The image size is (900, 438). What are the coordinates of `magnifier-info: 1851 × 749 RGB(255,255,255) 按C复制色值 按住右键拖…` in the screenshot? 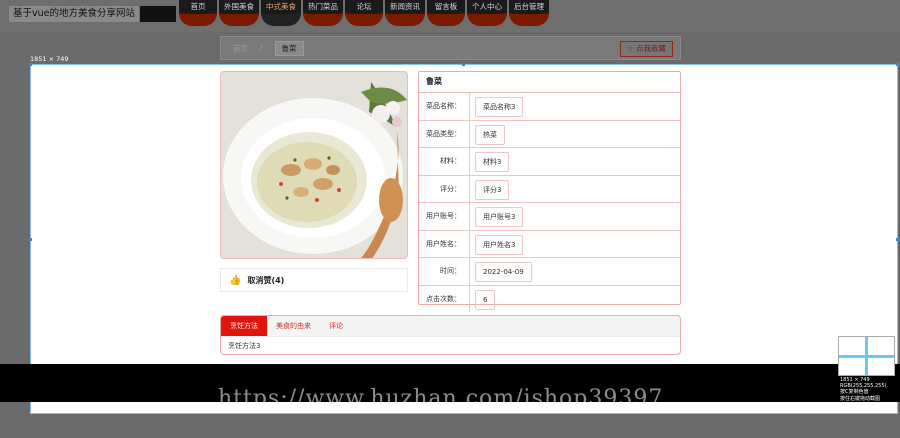 It's located at (863, 389).